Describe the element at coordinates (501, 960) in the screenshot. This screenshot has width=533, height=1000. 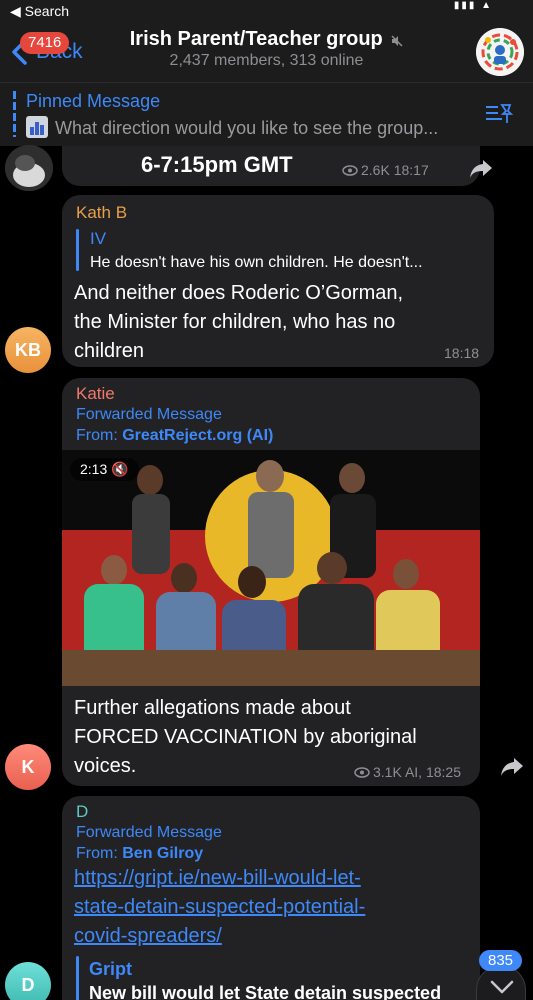
I see `unread-mentions-badge: 835` at that location.